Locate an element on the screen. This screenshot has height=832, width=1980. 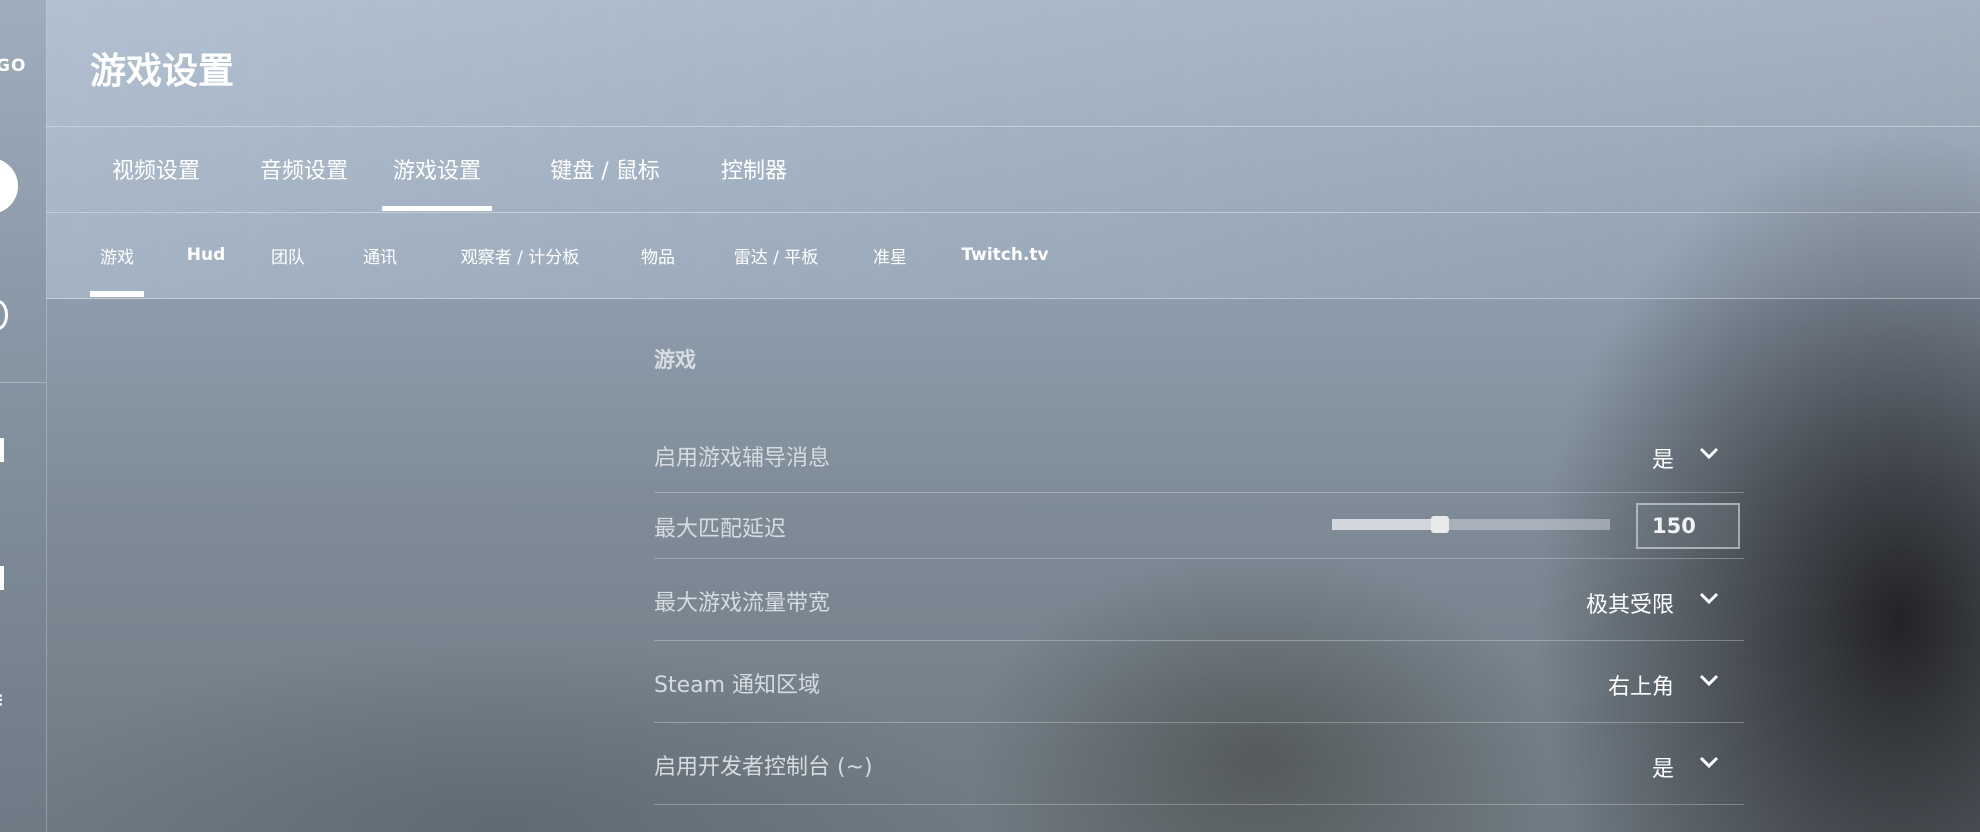
subtab-comms: 通讯 is located at coordinates (380, 255).